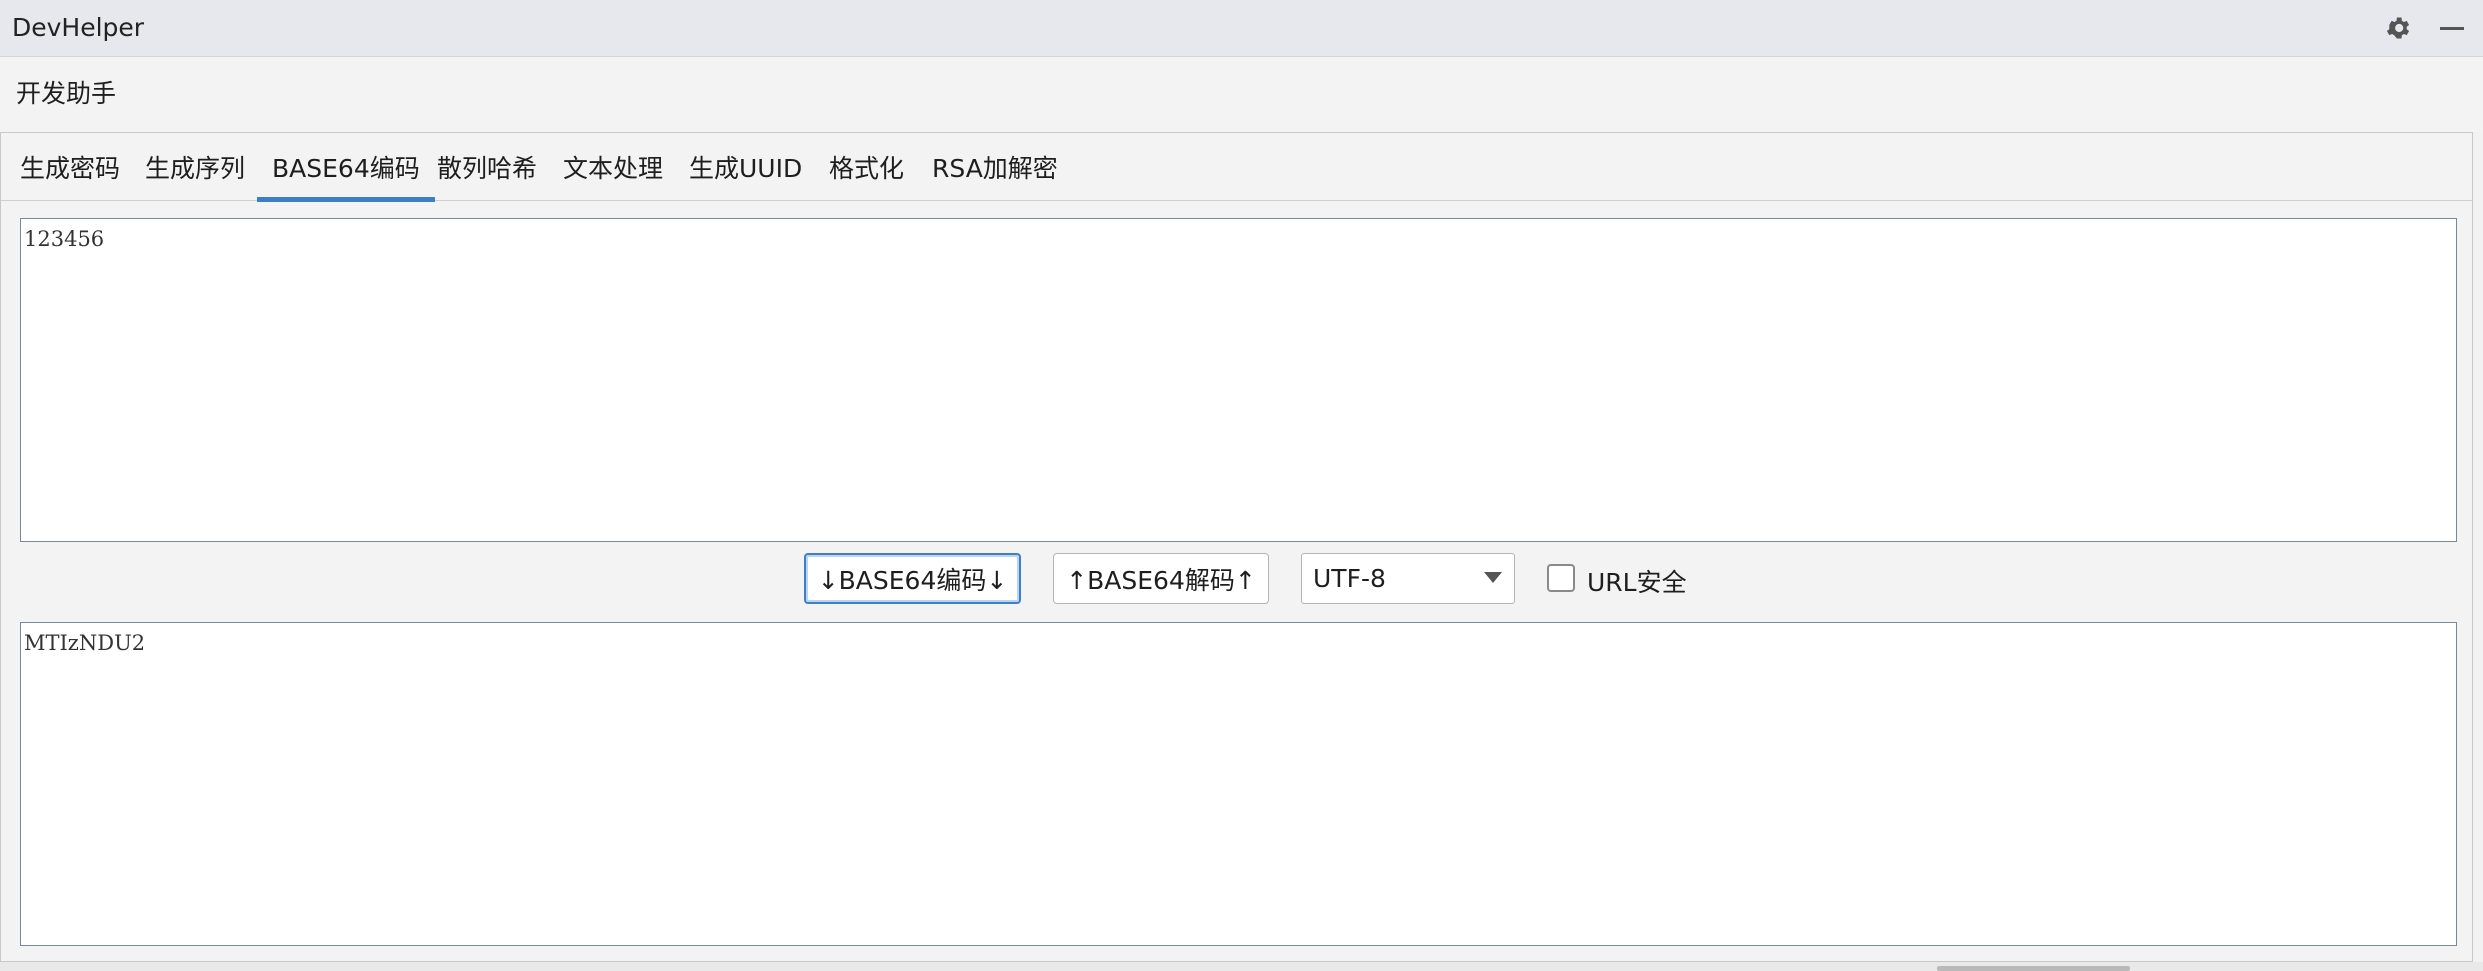 The height and width of the screenshot is (971, 2483). I want to click on tab-base64: BASE64编码, so click(346, 167).